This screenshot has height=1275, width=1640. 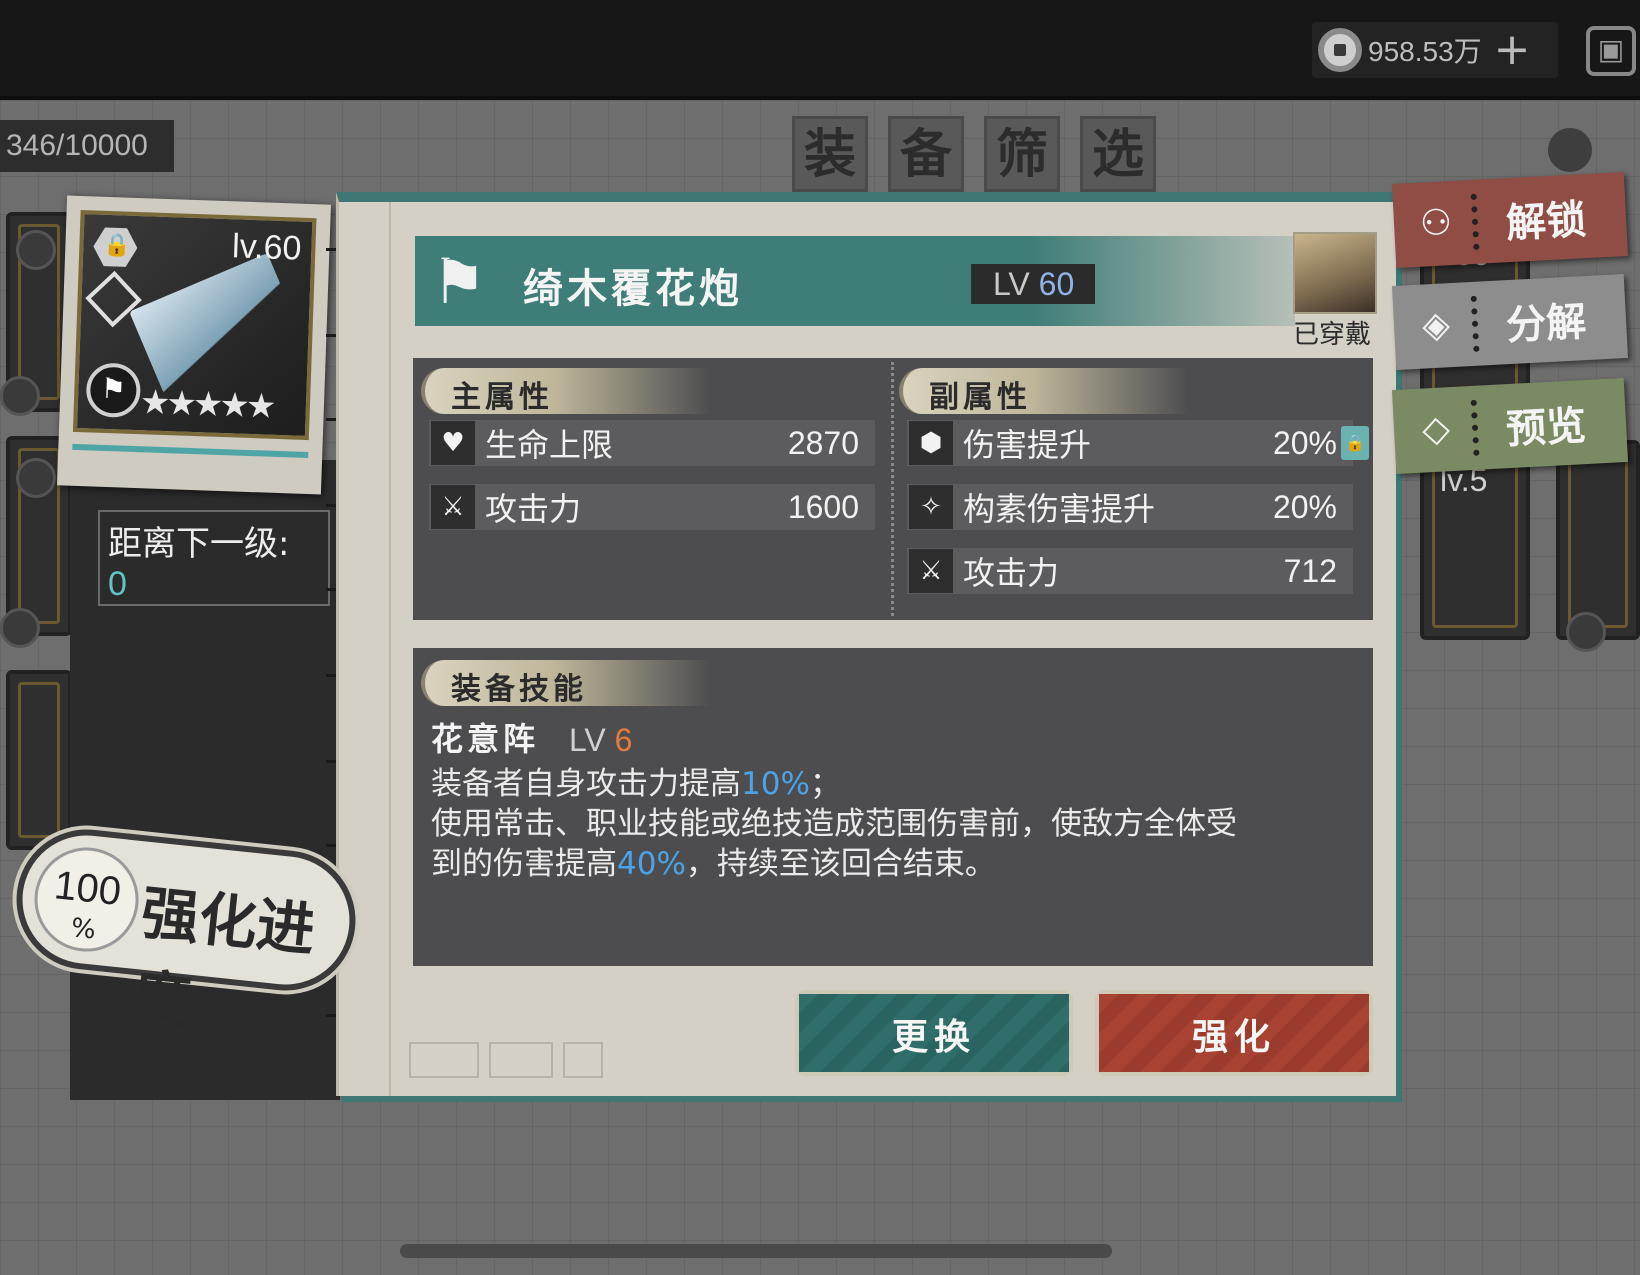 I want to click on main-attribute-row: ♥ 生命上限 2870, so click(x=652, y=443).